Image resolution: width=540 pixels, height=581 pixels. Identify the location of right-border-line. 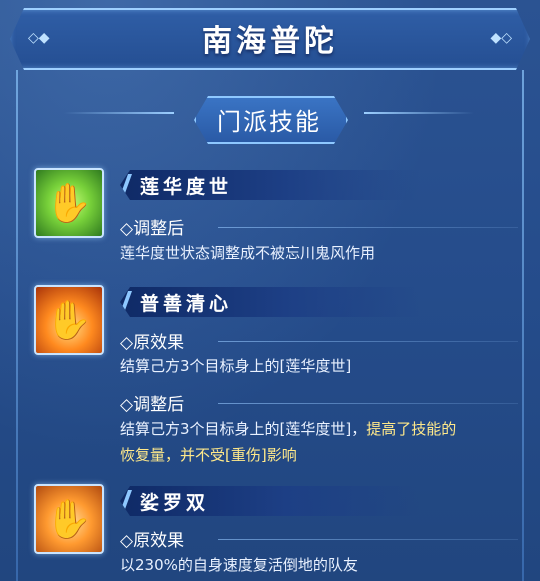
(523, 325).